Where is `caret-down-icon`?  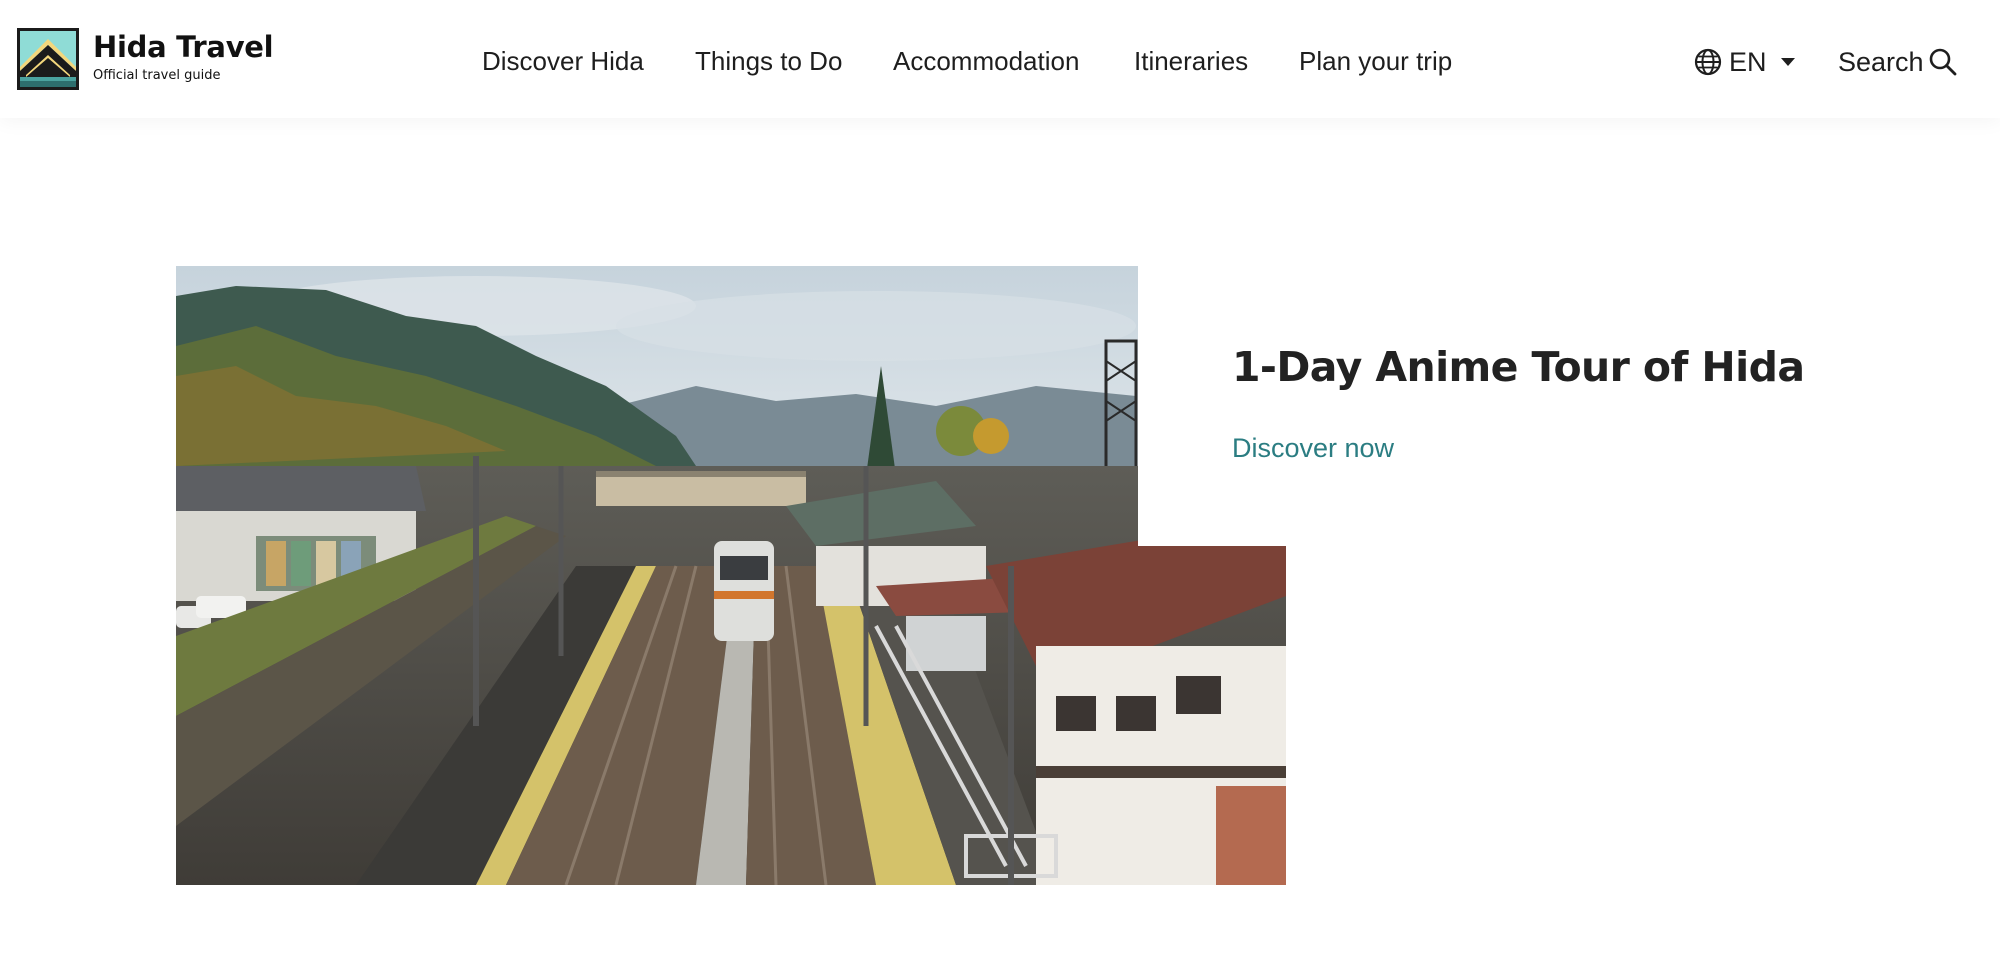
caret-down-icon is located at coordinates (1787, 62).